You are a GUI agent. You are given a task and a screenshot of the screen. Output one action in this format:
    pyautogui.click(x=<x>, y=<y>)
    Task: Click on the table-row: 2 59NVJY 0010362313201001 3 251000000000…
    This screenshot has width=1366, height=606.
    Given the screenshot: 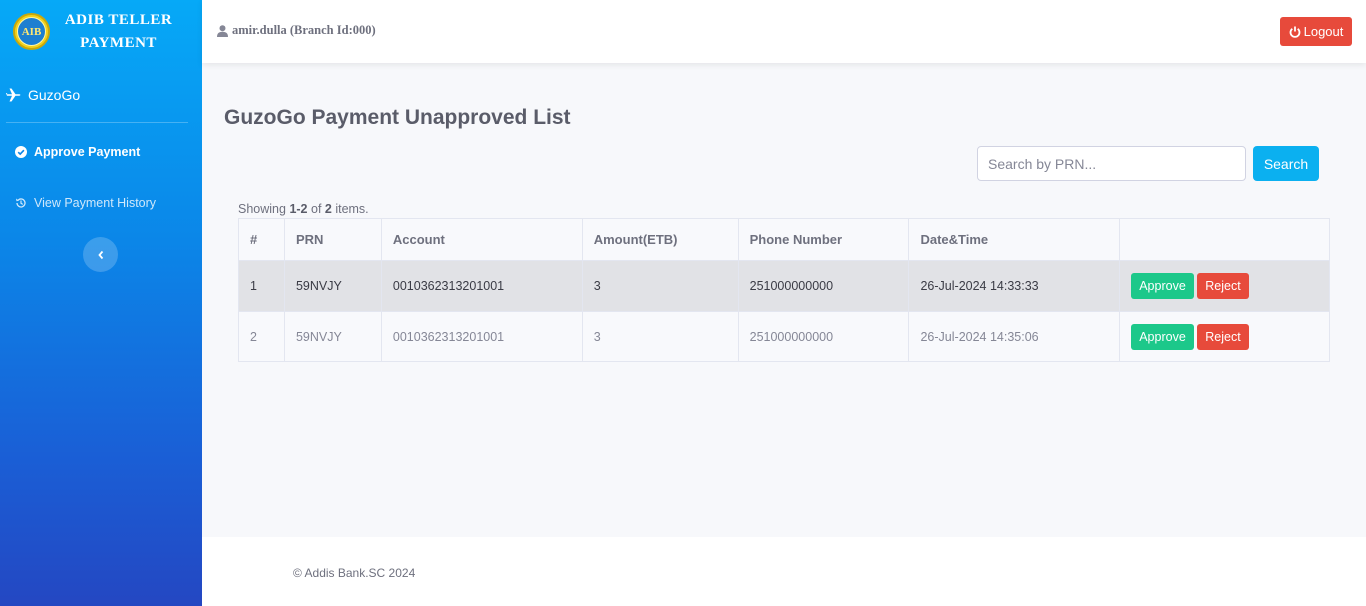 What is the action you would take?
    pyautogui.click(x=784, y=336)
    